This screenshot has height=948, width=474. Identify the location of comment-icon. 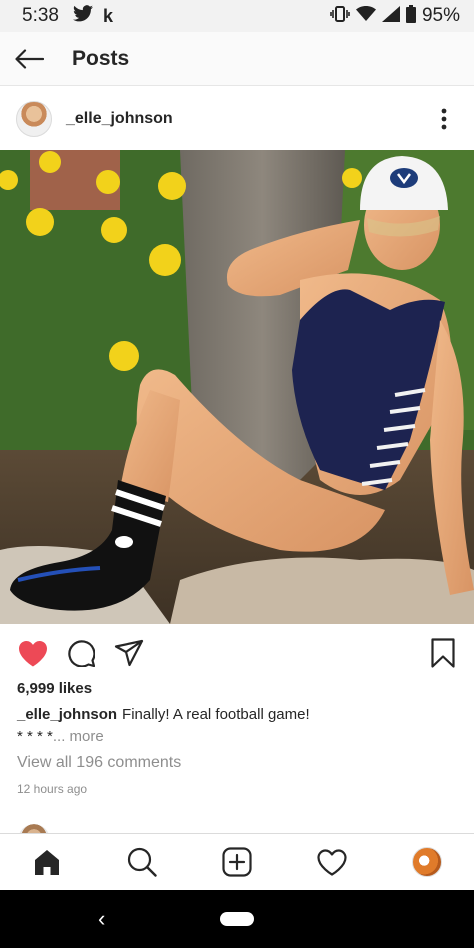
(81, 653).